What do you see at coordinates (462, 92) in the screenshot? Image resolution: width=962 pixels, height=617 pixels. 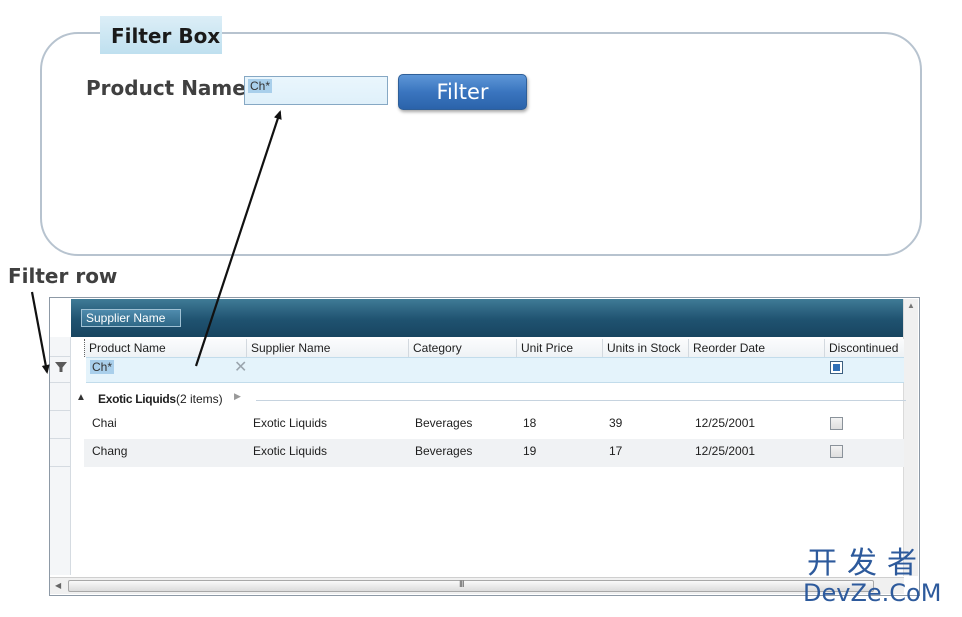 I see `filter-button: Filter` at bounding box center [462, 92].